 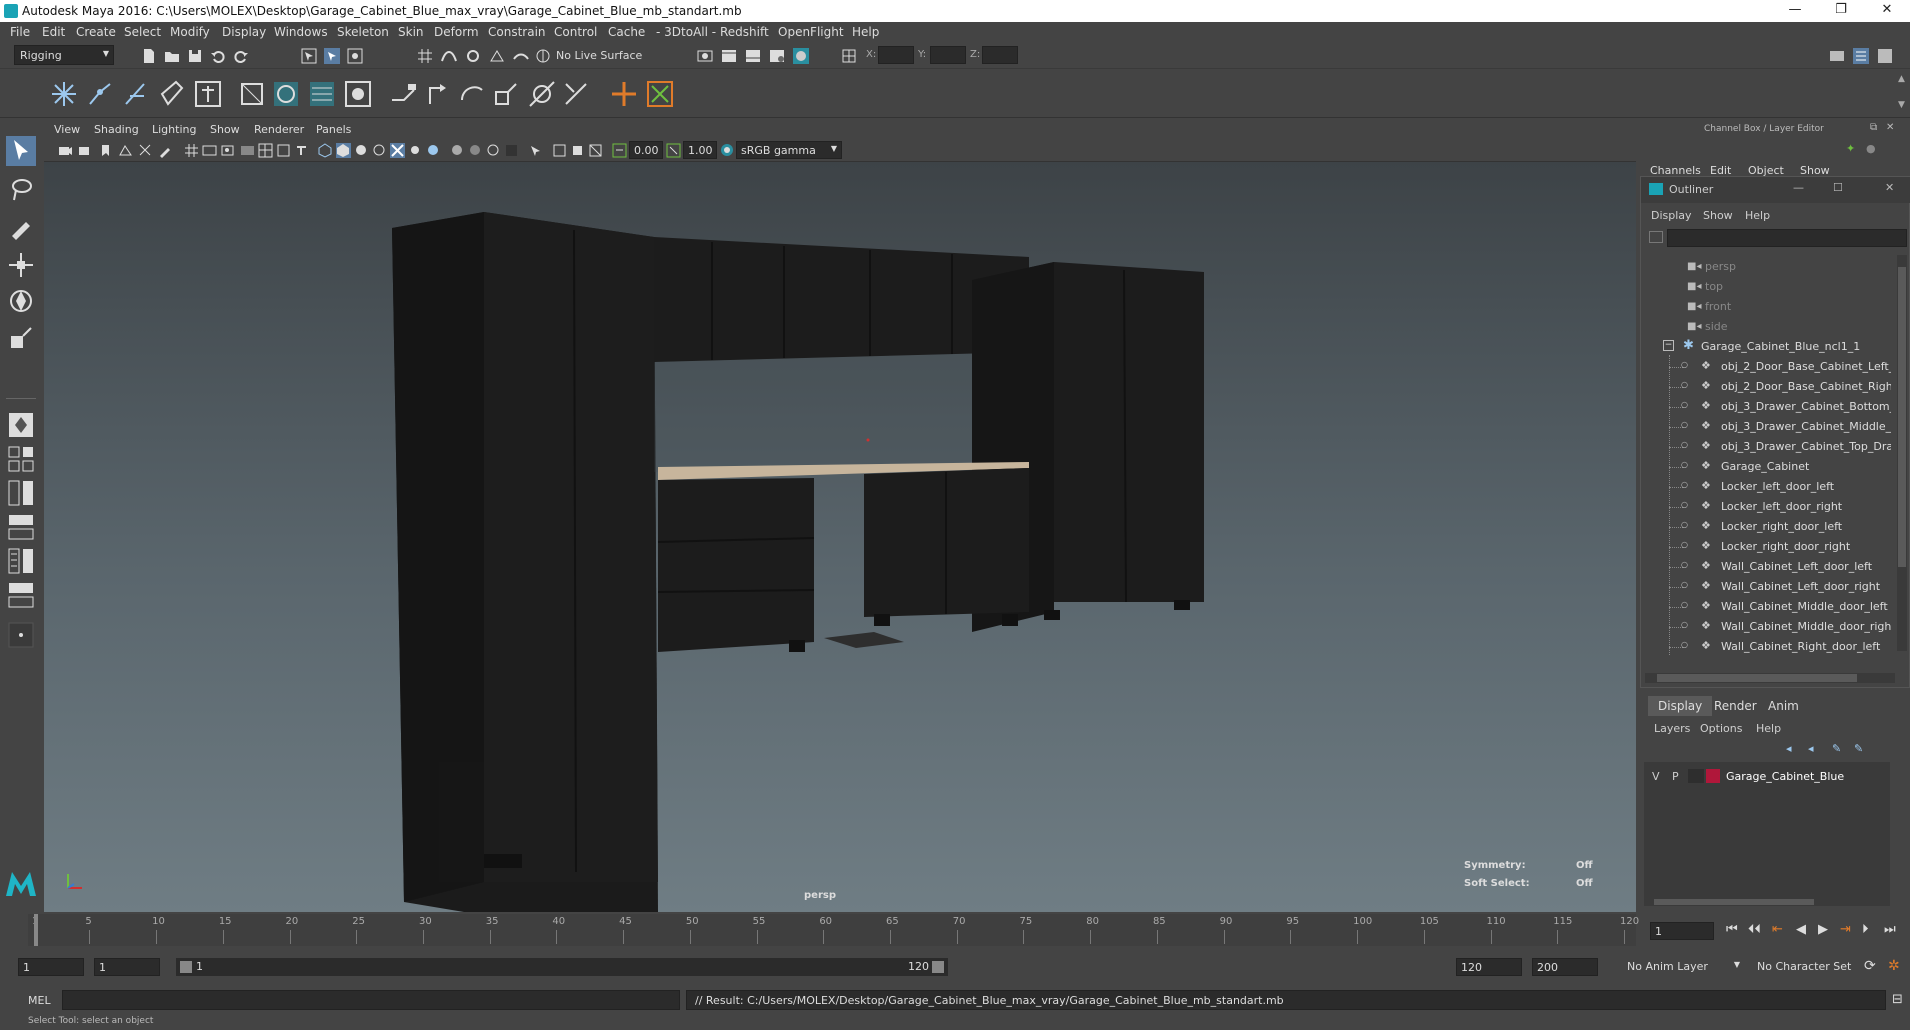 What do you see at coordinates (673, 150) in the screenshot?
I see `gamma-icon` at bounding box center [673, 150].